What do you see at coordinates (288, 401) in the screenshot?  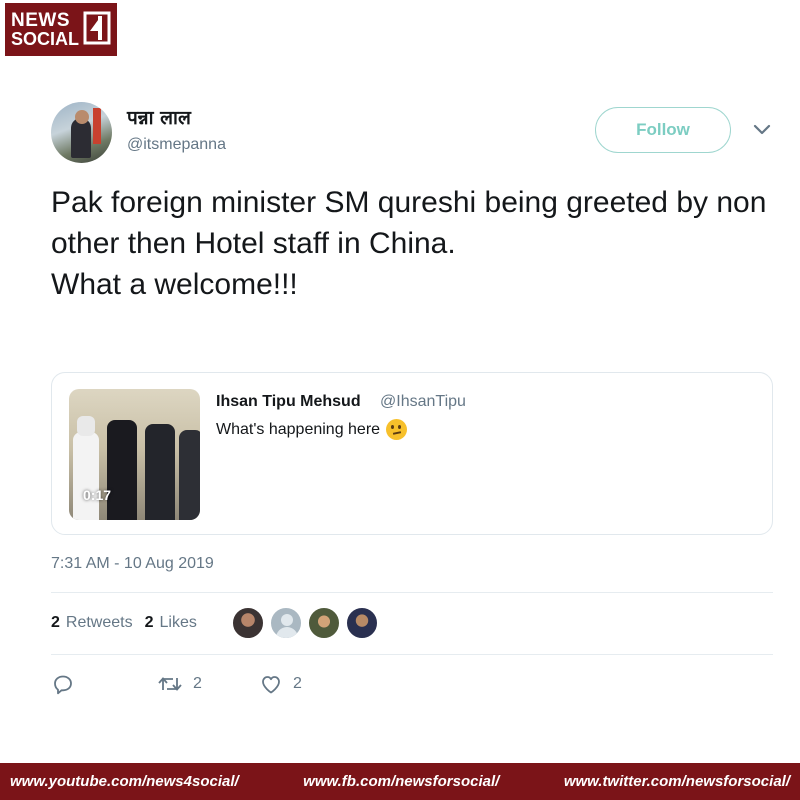 I see `quoted-author-name: Ihsan Tipu Mehsud` at bounding box center [288, 401].